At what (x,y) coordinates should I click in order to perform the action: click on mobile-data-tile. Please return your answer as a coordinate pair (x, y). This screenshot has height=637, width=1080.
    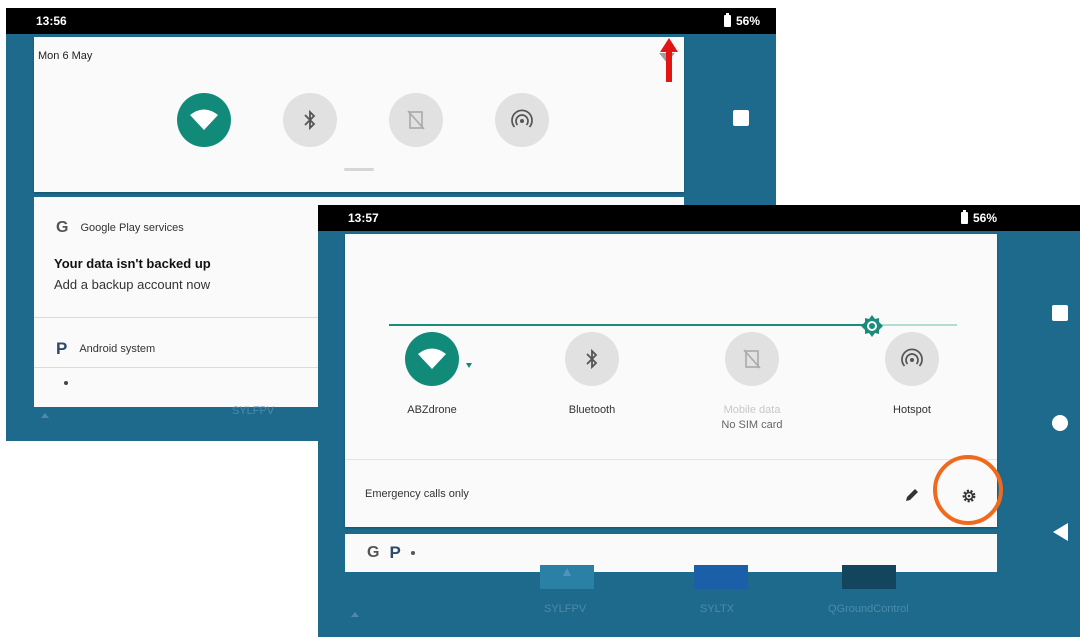
    Looking at the image, I should click on (416, 120).